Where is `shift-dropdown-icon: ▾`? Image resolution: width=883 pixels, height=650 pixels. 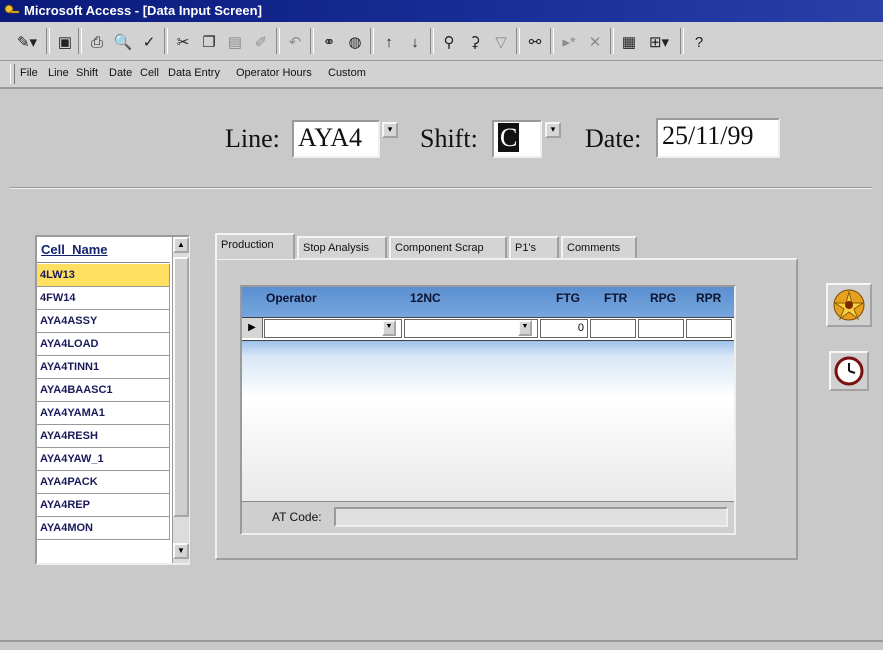
shift-dropdown-icon: ▾ is located at coordinates (553, 130).